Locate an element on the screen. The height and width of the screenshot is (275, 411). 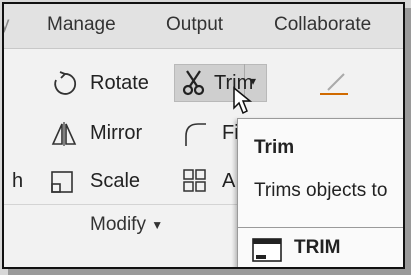
rotate-icon is located at coordinates (65, 83).